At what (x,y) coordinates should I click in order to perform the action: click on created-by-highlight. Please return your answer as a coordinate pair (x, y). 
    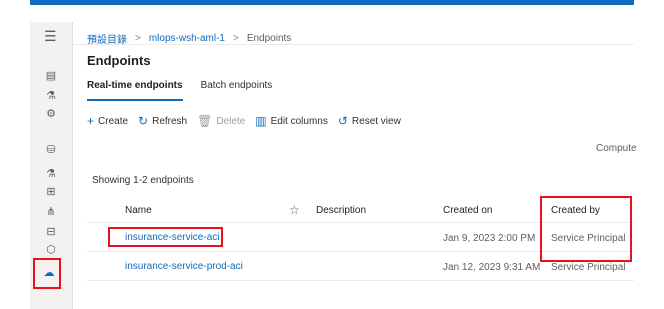
    Looking at the image, I should click on (586, 229).